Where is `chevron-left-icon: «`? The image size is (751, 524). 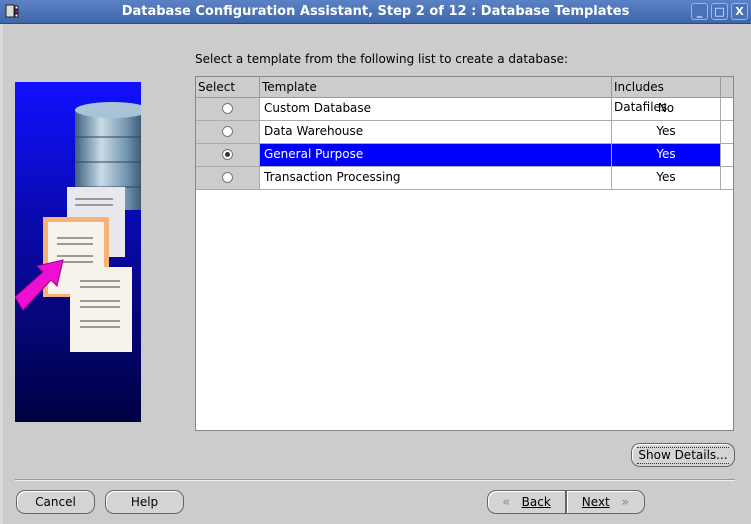 chevron-left-icon: « is located at coordinates (506, 502).